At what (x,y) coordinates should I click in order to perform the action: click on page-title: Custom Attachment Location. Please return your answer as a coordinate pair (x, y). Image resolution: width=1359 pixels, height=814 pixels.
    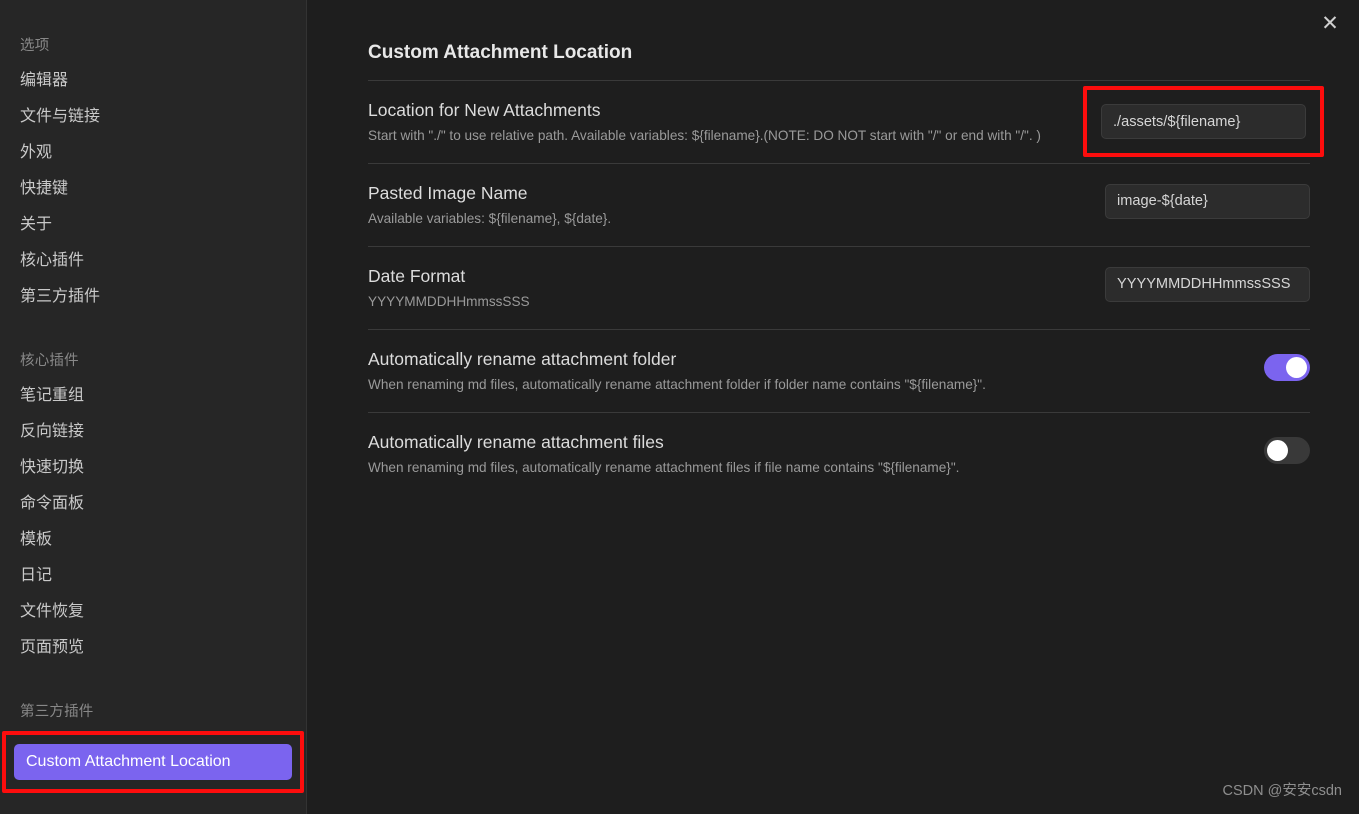
    Looking at the image, I should click on (839, 61).